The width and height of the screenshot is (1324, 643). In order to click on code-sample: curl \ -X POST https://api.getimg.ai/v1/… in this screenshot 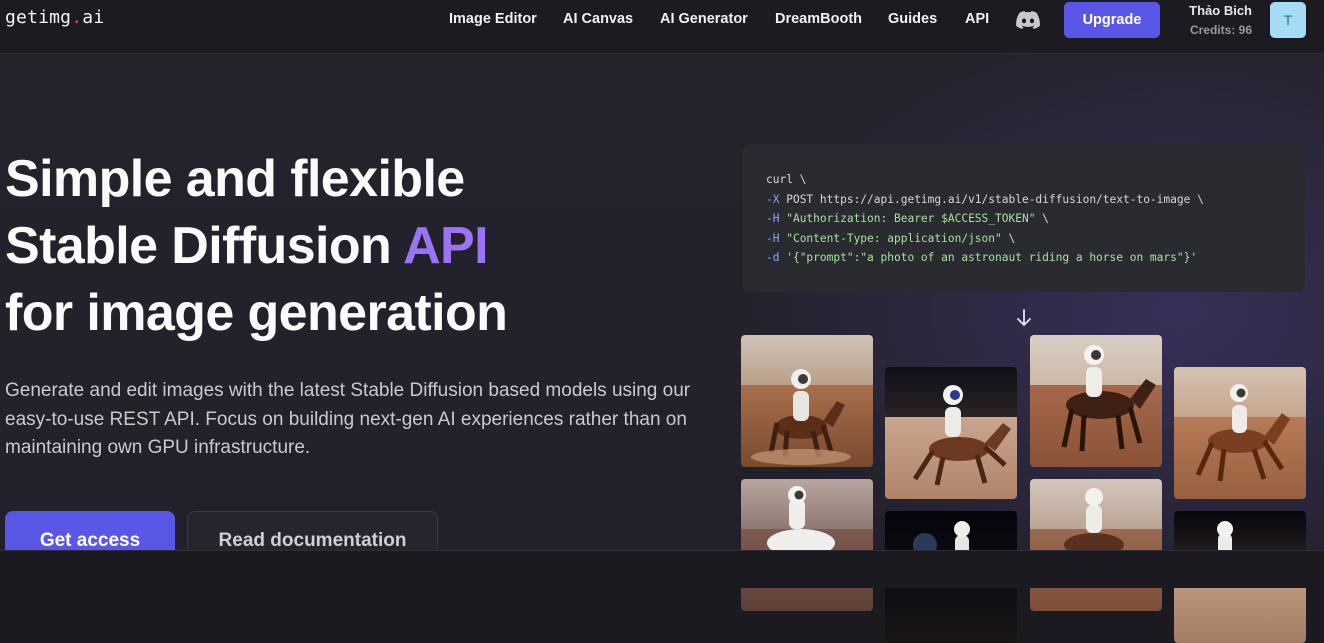, I will do `click(1023, 218)`.